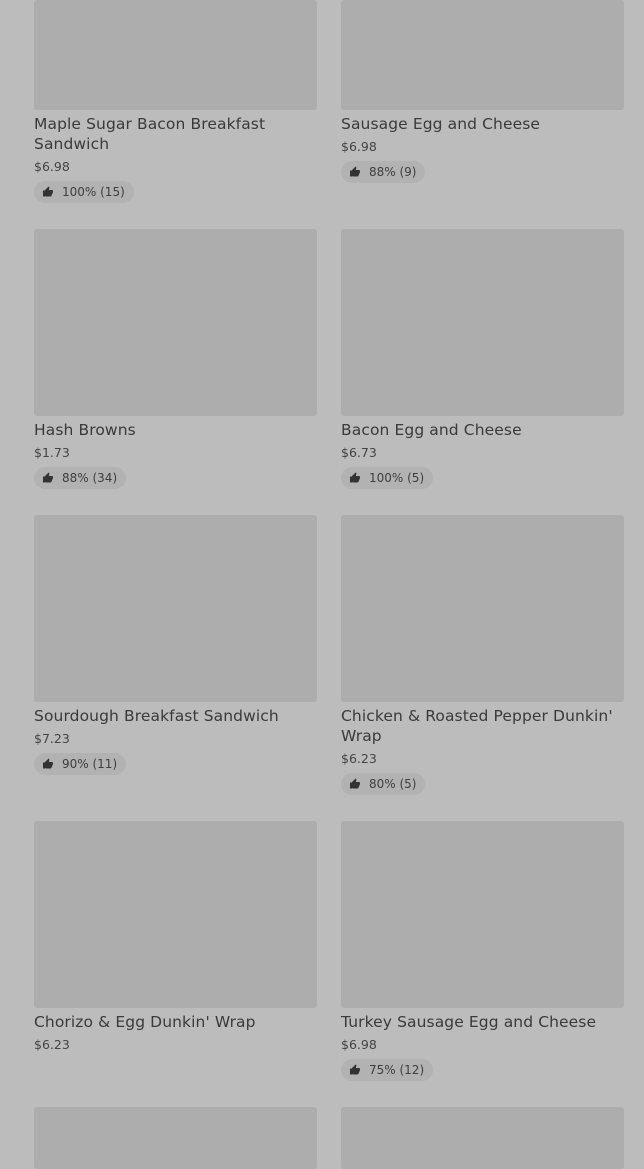 The height and width of the screenshot is (1169, 644). Describe the element at coordinates (52, 738) in the screenshot. I see `item-price: $7.23` at that location.